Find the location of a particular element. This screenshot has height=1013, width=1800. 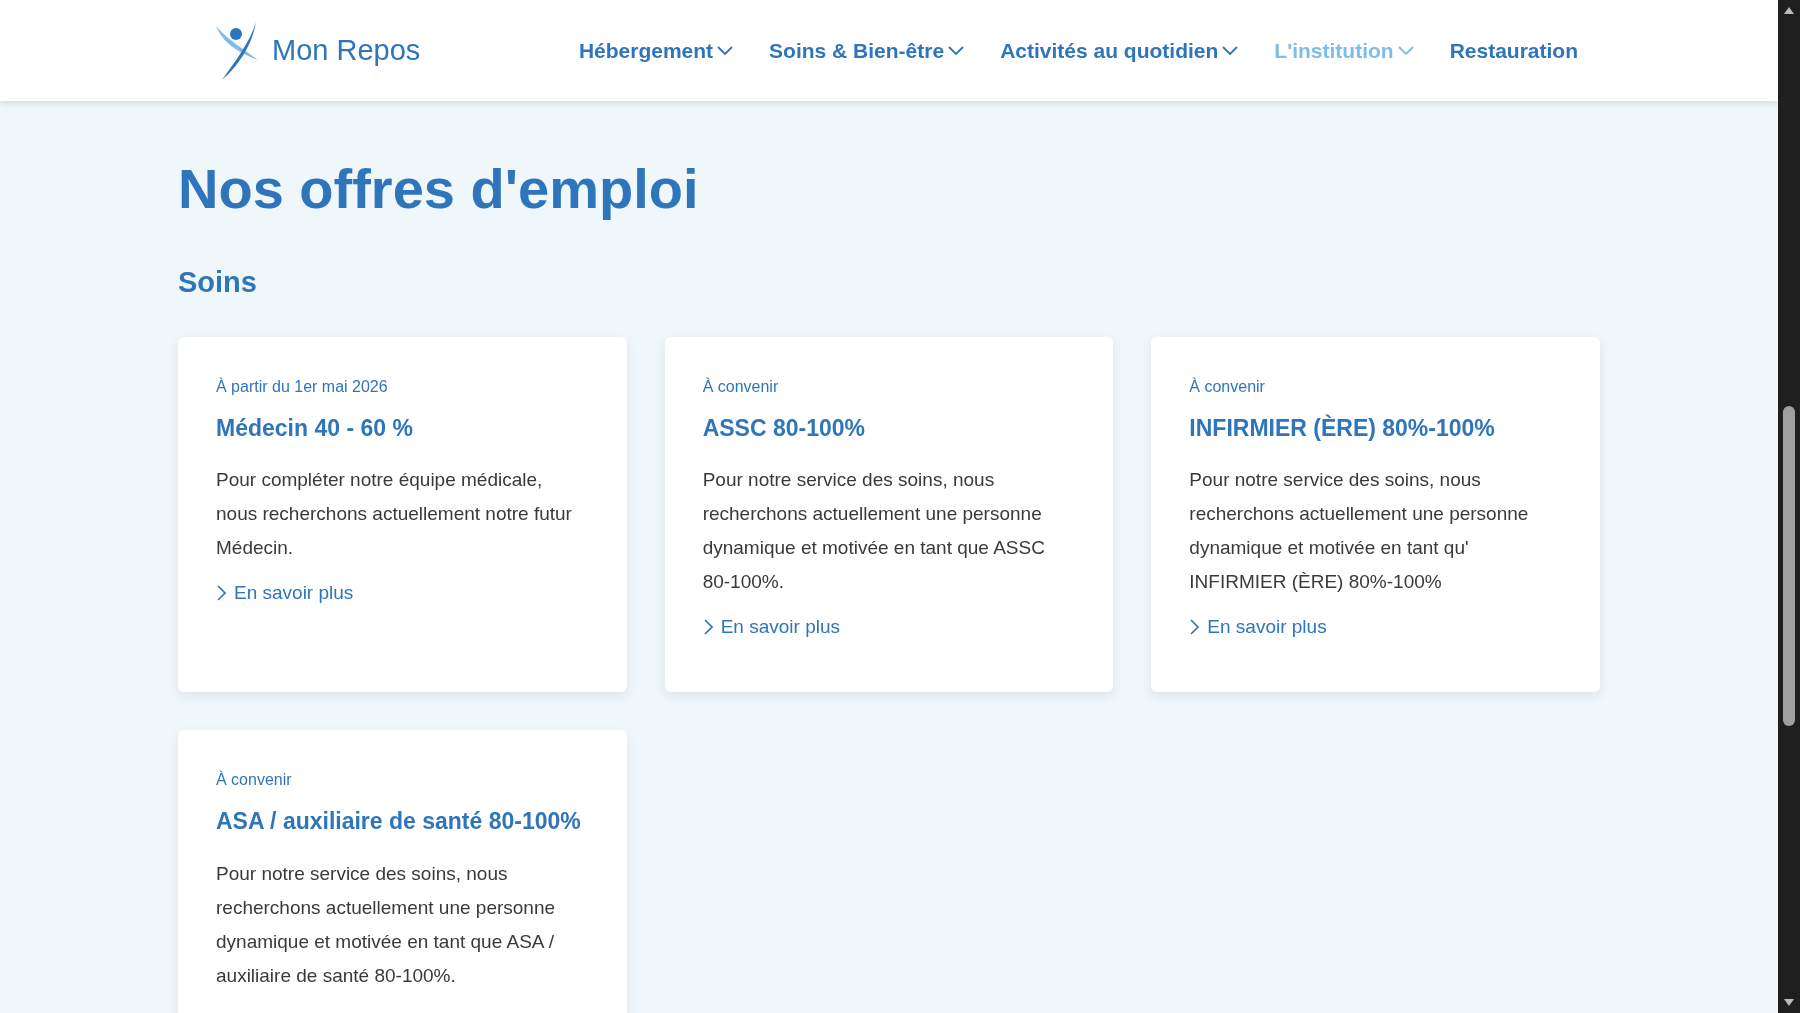

job-title: Médecin 40 - 60 % is located at coordinates (402, 427).